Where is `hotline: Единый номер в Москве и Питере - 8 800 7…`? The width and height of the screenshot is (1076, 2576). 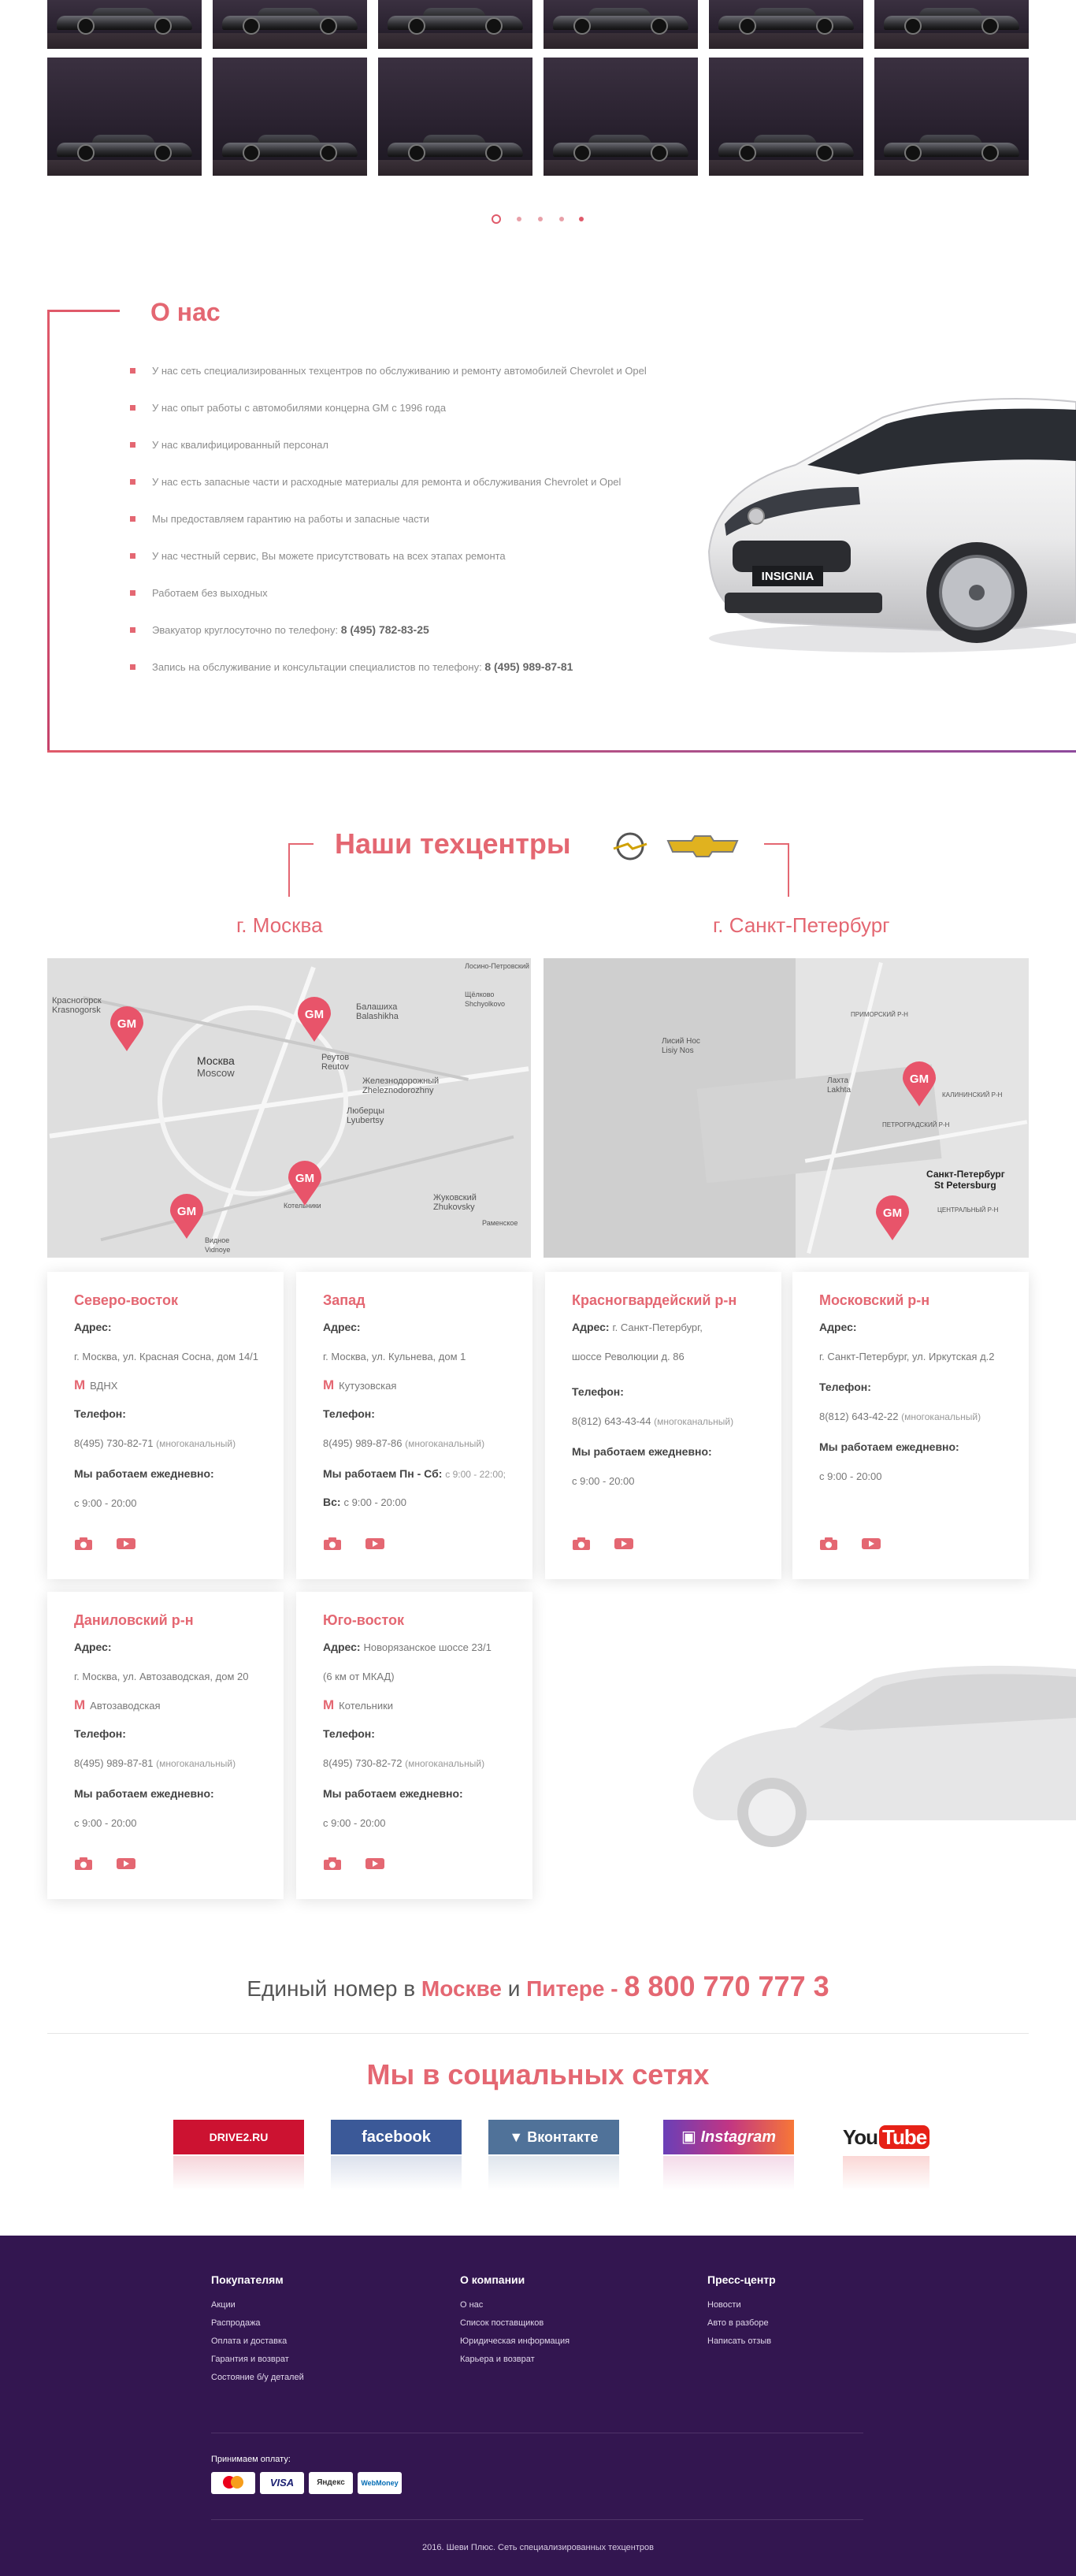 hotline: Единый номер в Москве и Питере - 8 800 7… is located at coordinates (538, 1986).